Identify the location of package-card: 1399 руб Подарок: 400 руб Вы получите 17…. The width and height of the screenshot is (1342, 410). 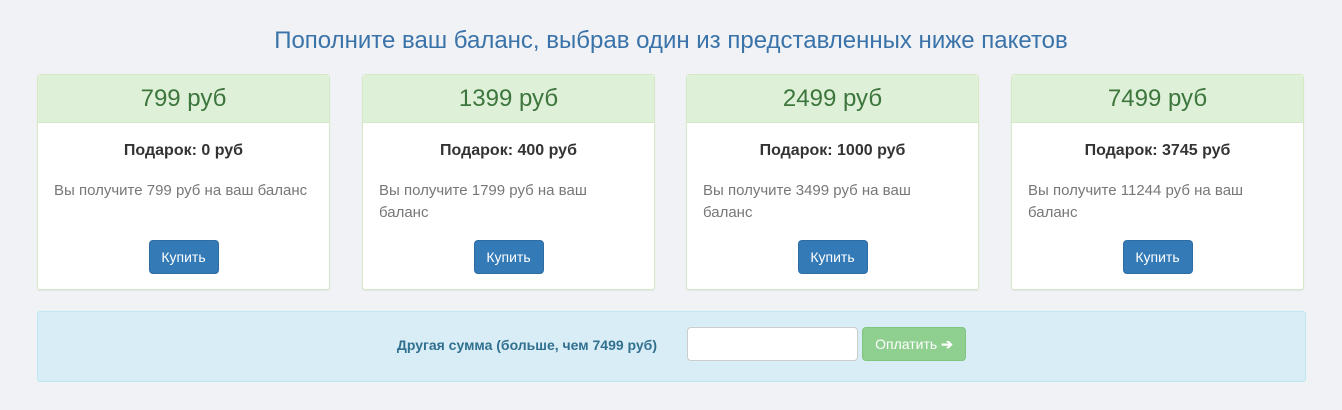
(508, 182).